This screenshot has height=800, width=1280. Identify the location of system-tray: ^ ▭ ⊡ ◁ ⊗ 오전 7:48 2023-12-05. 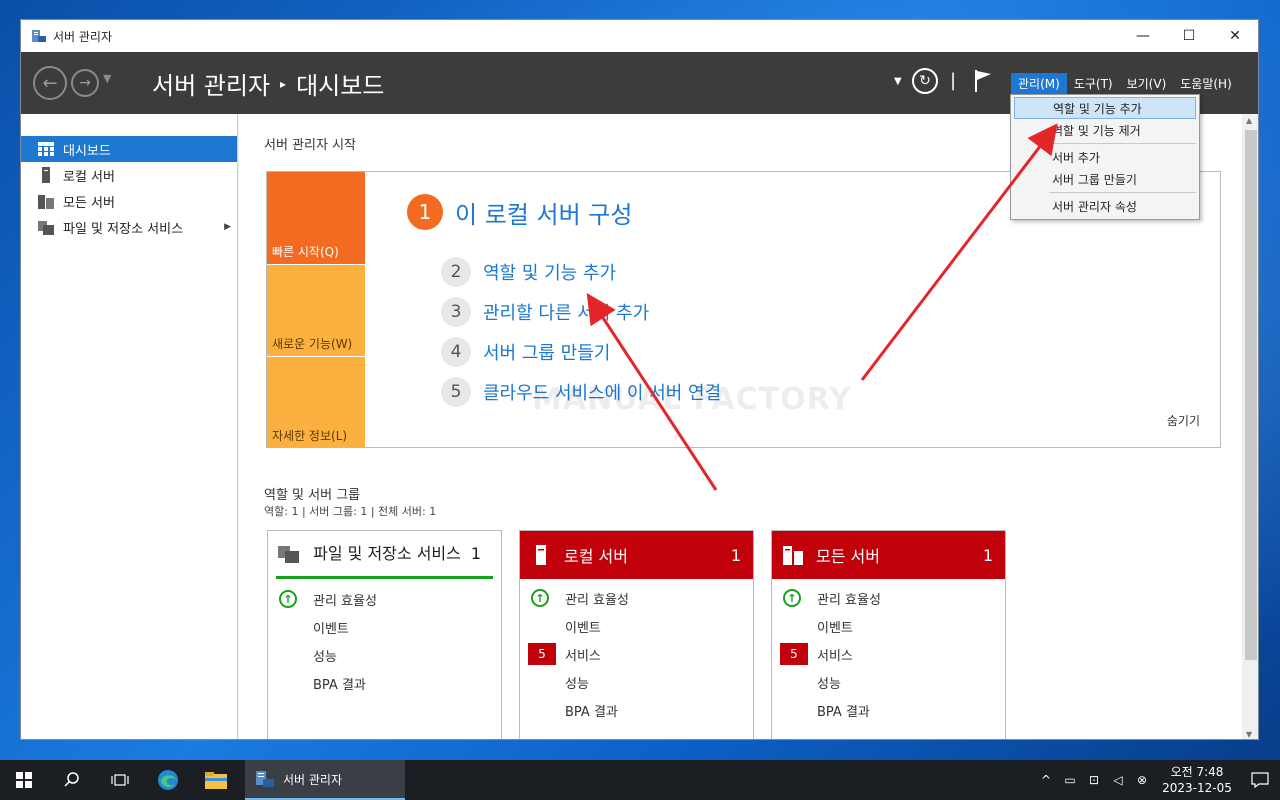
(1157, 780).